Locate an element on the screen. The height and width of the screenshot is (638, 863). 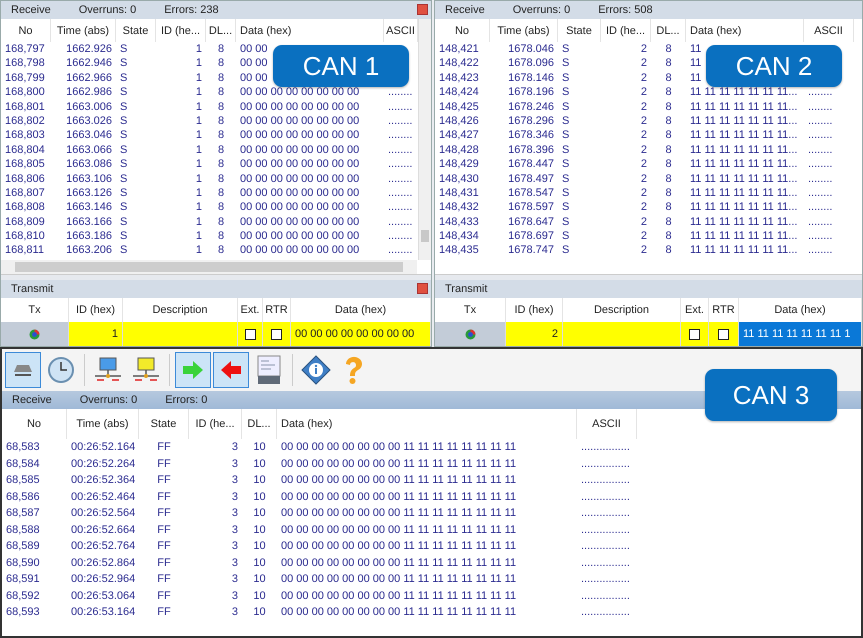
help-icon is located at coordinates (354, 370).